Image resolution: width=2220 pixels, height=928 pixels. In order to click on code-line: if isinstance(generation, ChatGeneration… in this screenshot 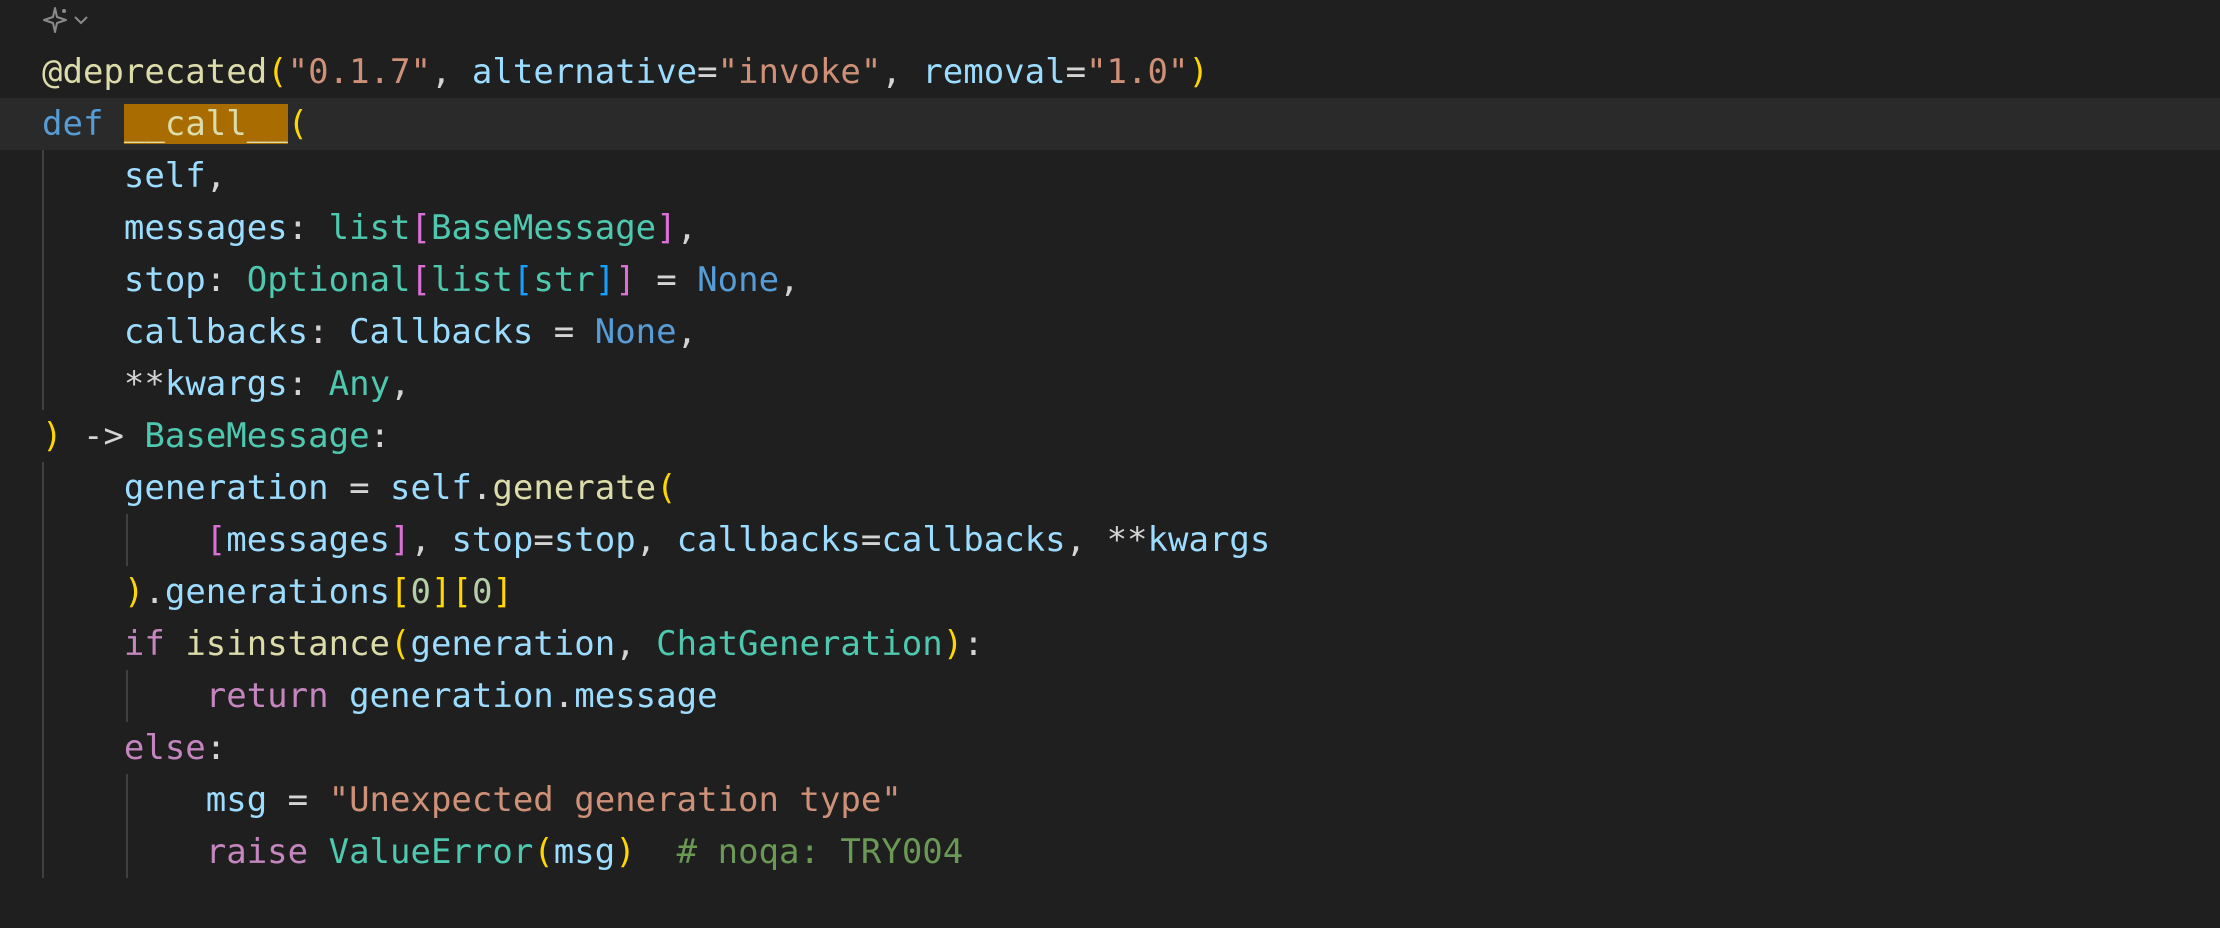, I will do `click(1110, 644)`.